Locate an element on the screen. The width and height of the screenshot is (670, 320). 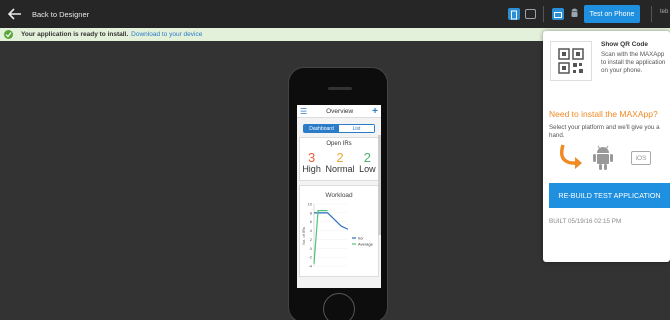
phone-view-button is located at coordinates (514, 14).